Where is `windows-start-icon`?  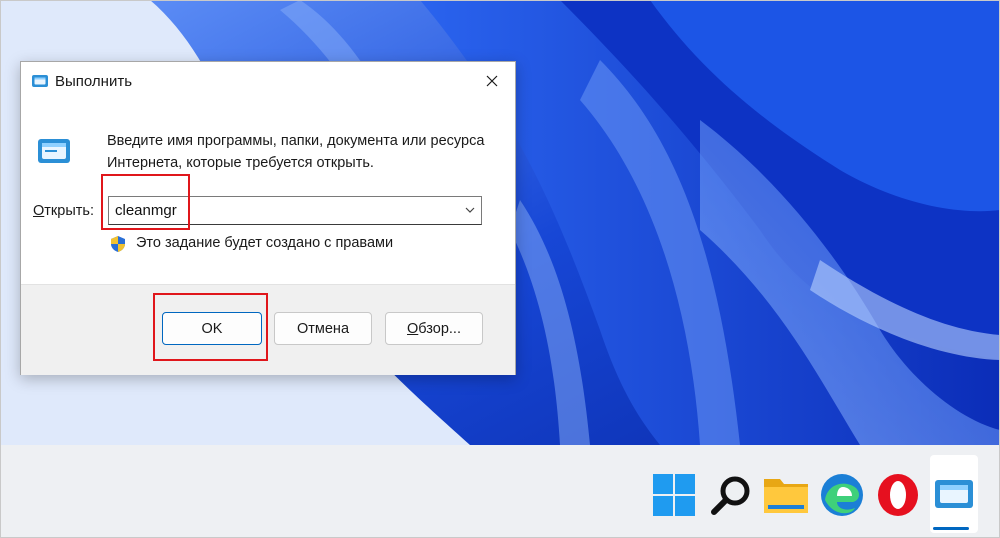 windows-start-icon is located at coordinates (674, 495).